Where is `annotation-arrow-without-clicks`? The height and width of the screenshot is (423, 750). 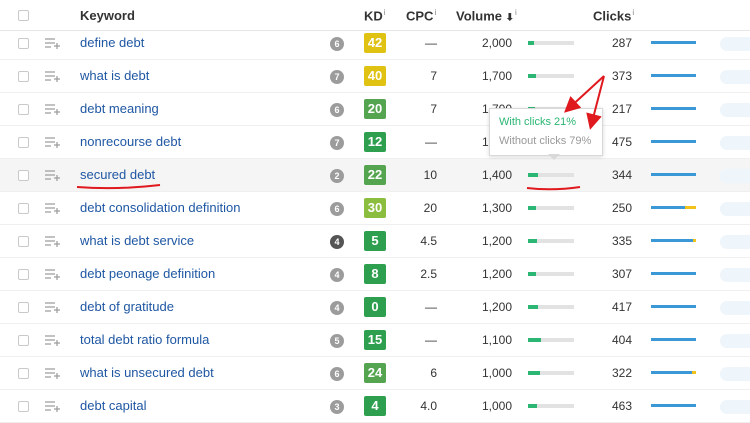 annotation-arrow-without-clicks is located at coordinates (595, 102).